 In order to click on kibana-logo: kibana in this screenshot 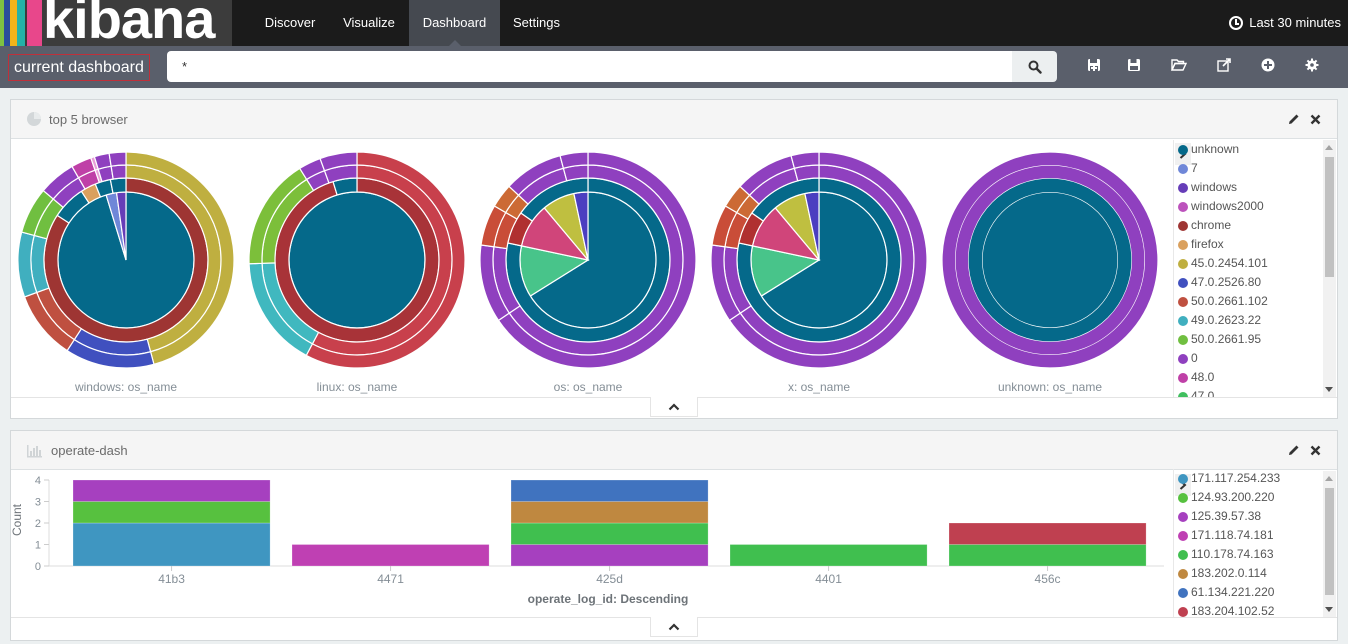, I will do `click(116, 23)`.